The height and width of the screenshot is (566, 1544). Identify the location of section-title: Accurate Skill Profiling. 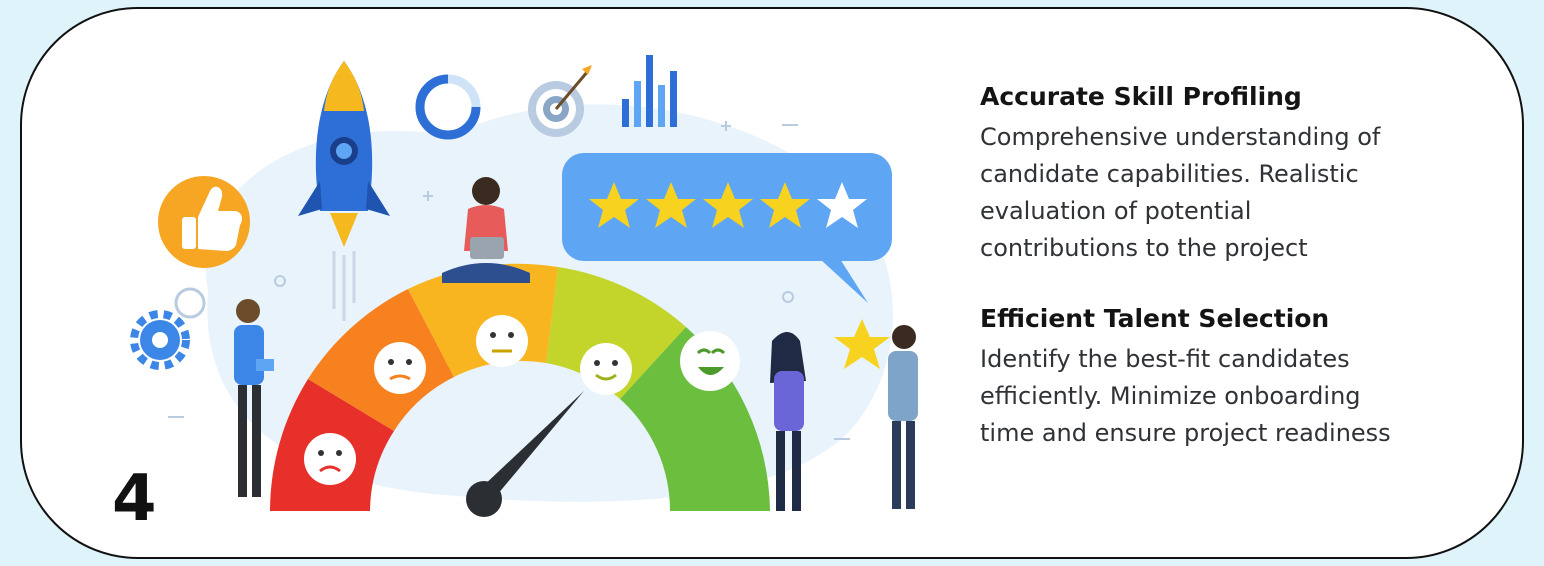
(1141, 96).